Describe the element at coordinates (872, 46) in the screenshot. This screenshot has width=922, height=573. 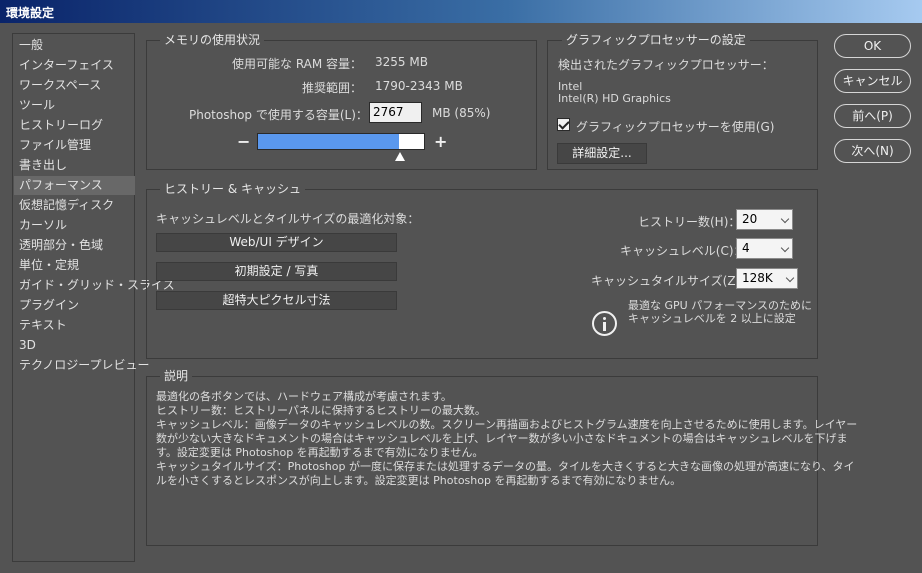
I see `ok-button: OK` at that location.